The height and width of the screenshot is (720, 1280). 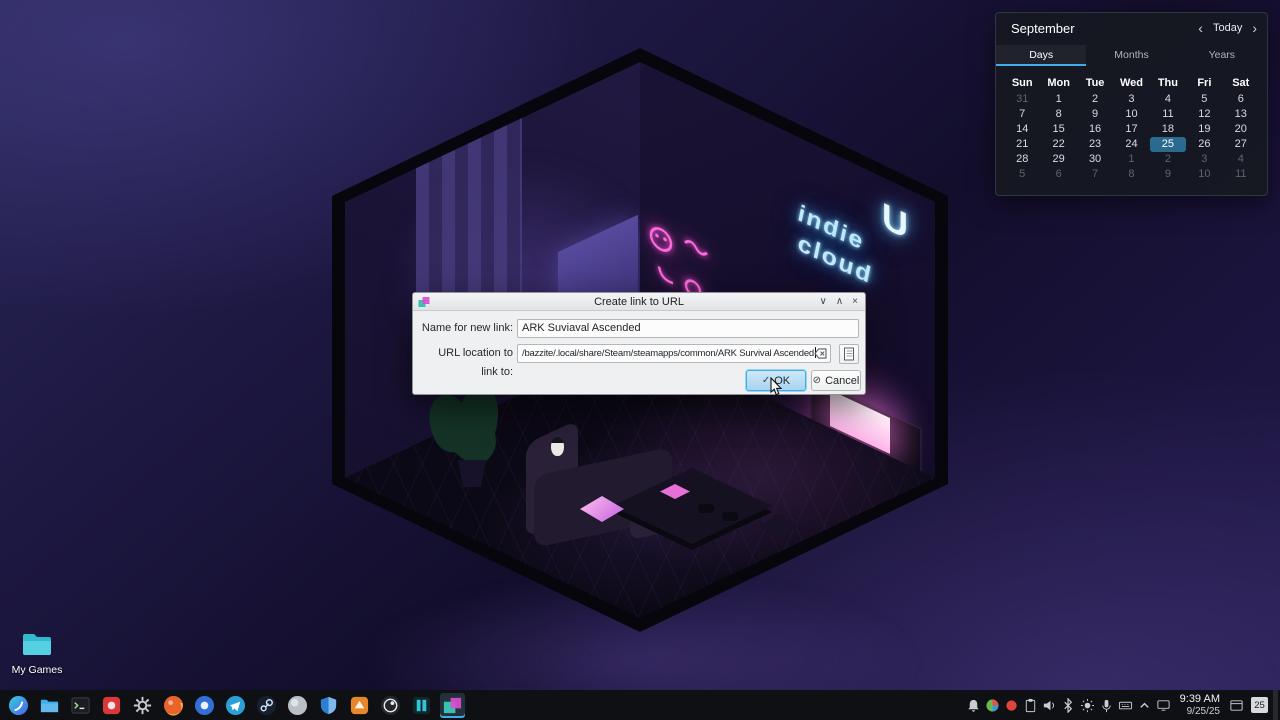 What do you see at coordinates (1095, 159) in the screenshot?
I see `calendar-day: 30` at bounding box center [1095, 159].